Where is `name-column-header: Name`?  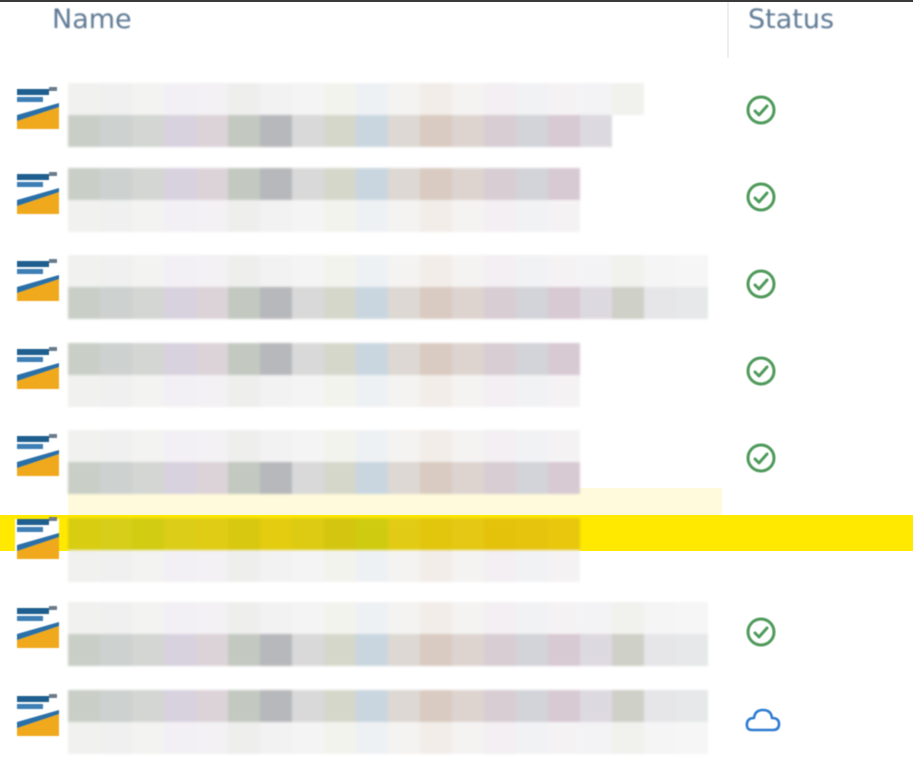
name-column-header: Name is located at coordinates (92, 19).